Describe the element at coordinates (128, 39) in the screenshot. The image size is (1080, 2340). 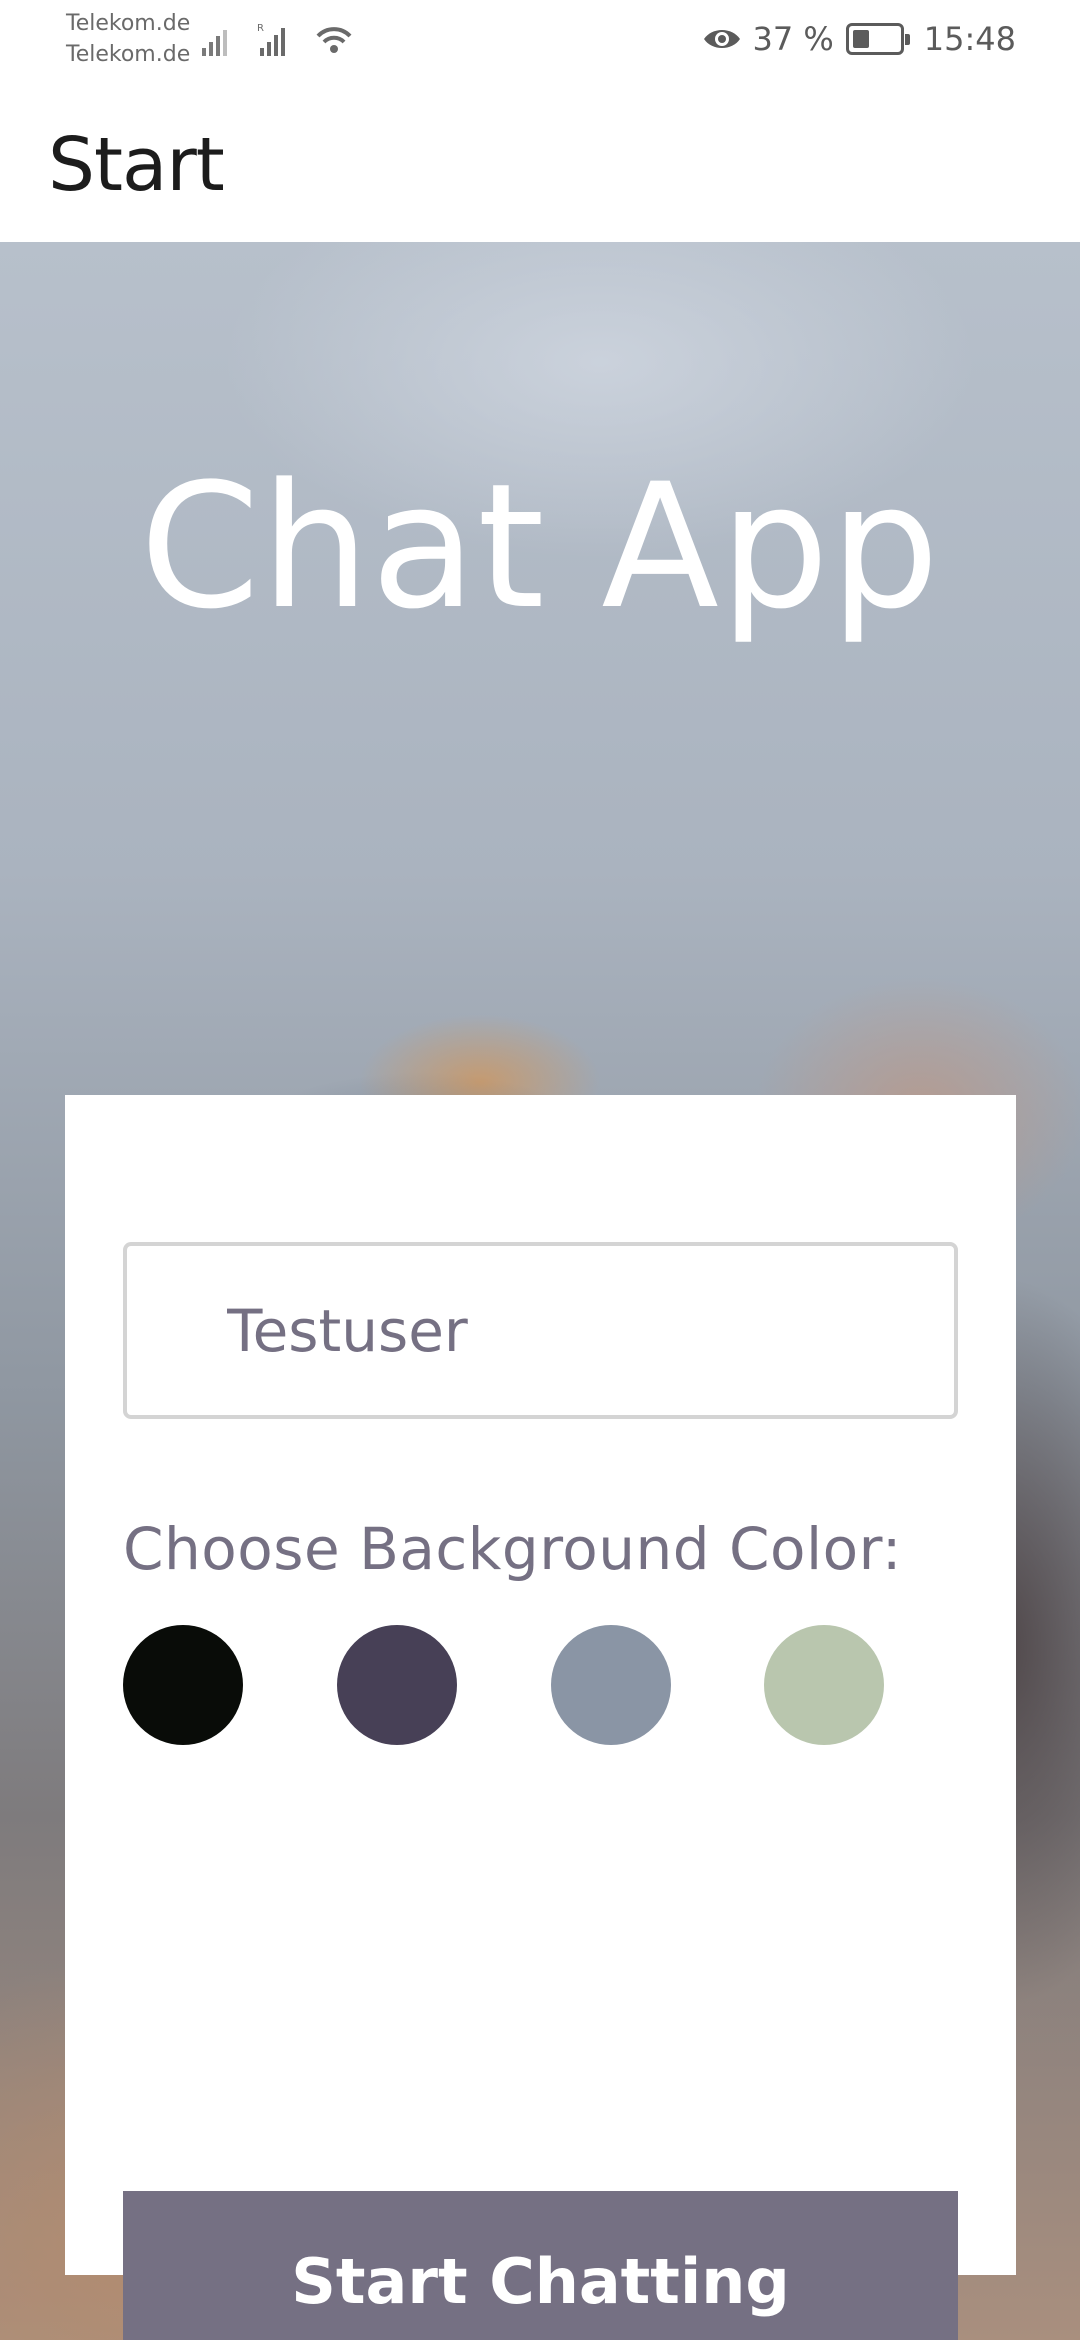
I see `carrier-info: Telekom.de Telekom.de` at that location.